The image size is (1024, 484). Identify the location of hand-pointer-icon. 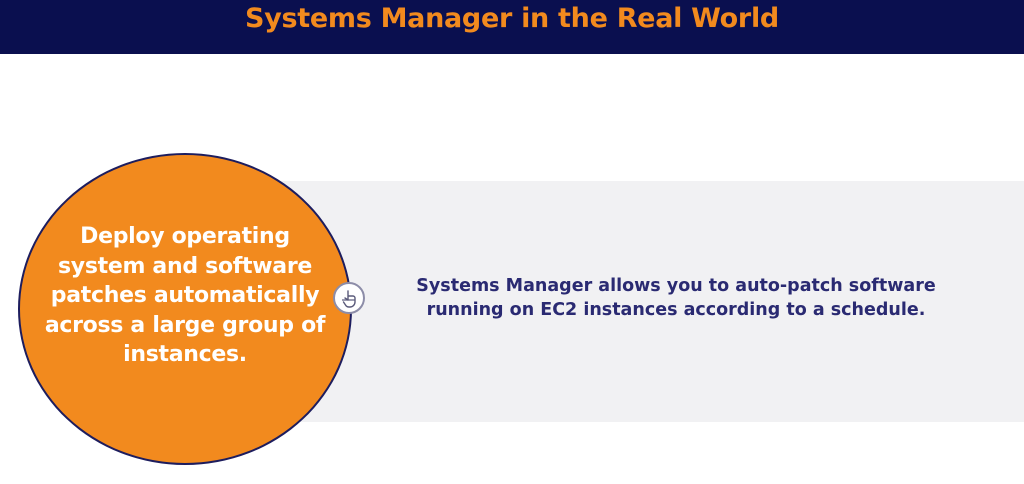
(349, 299).